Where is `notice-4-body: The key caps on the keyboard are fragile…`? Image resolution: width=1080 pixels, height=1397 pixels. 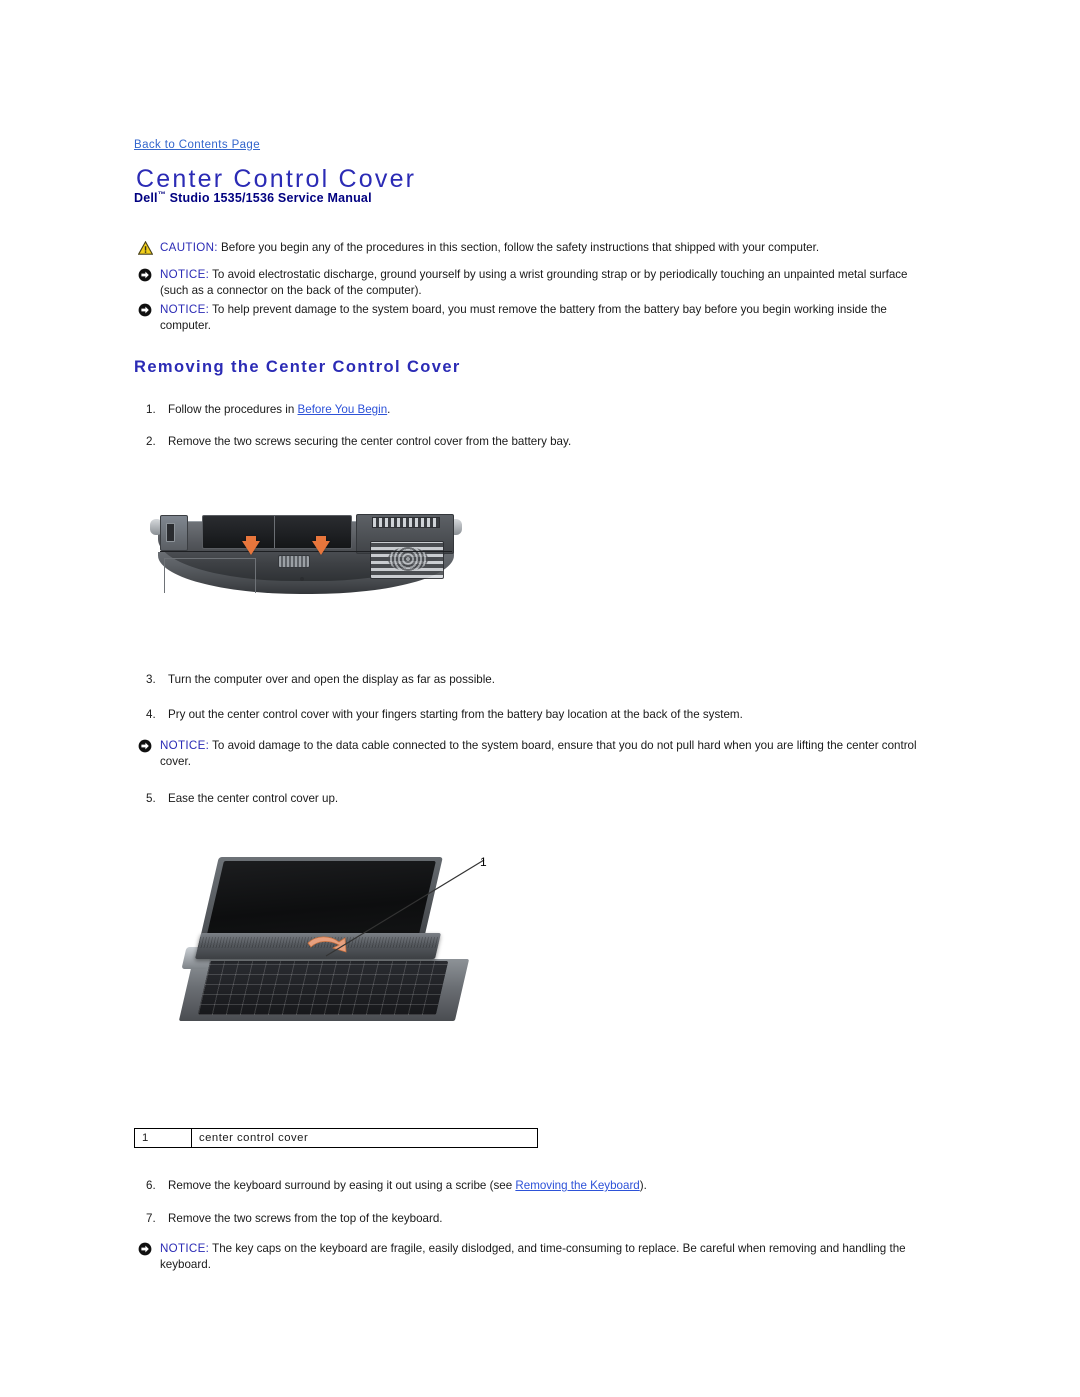
notice-4-body: The key caps on the keyboard are fragile… is located at coordinates (533, 1256).